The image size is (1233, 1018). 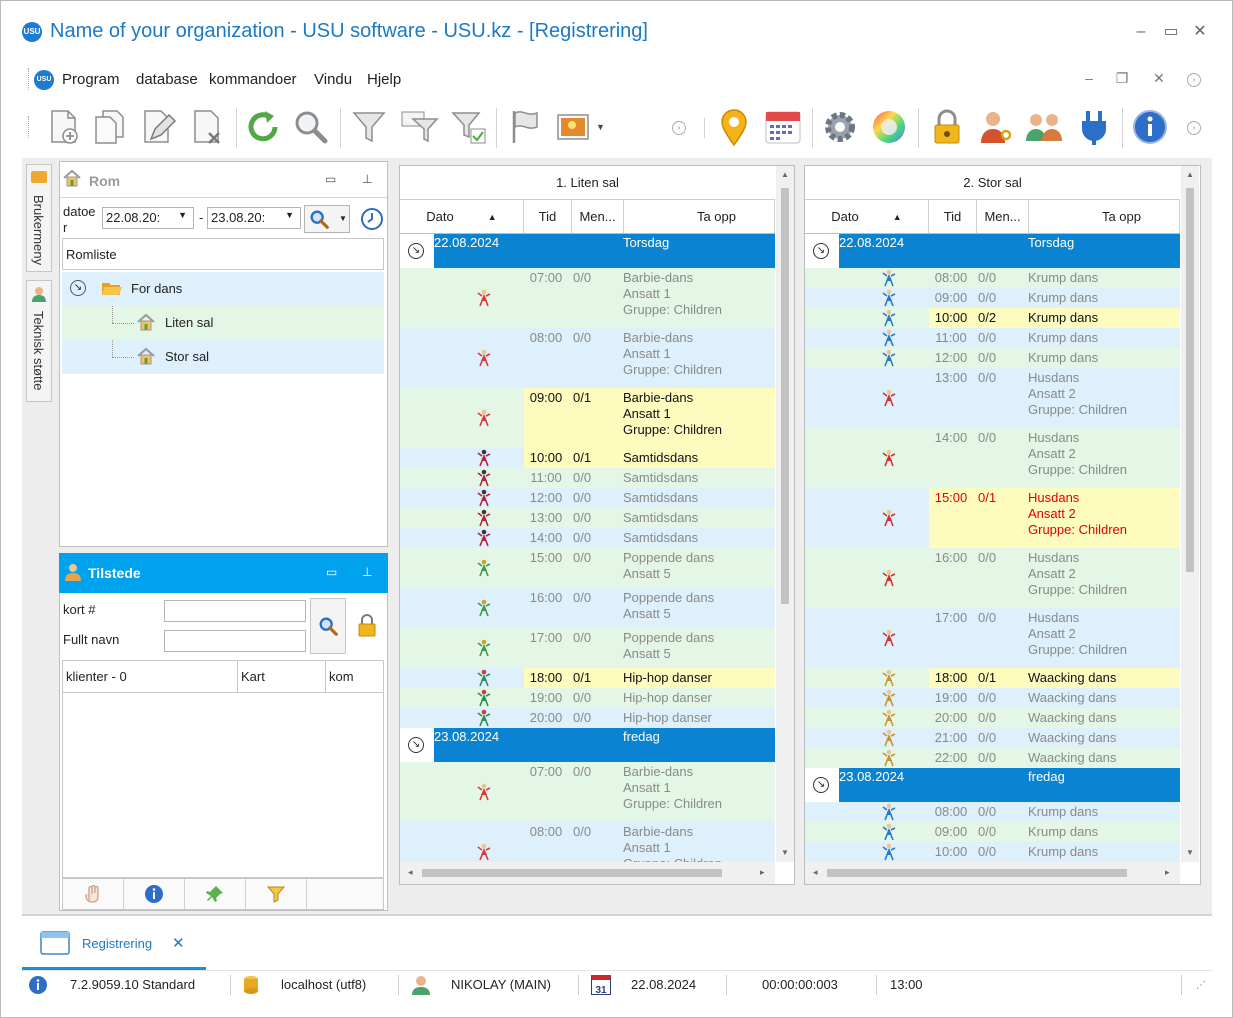 What do you see at coordinates (587, 873) in the screenshot?
I see `horizontal-scrollbar: ◂ ▸` at bounding box center [587, 873].